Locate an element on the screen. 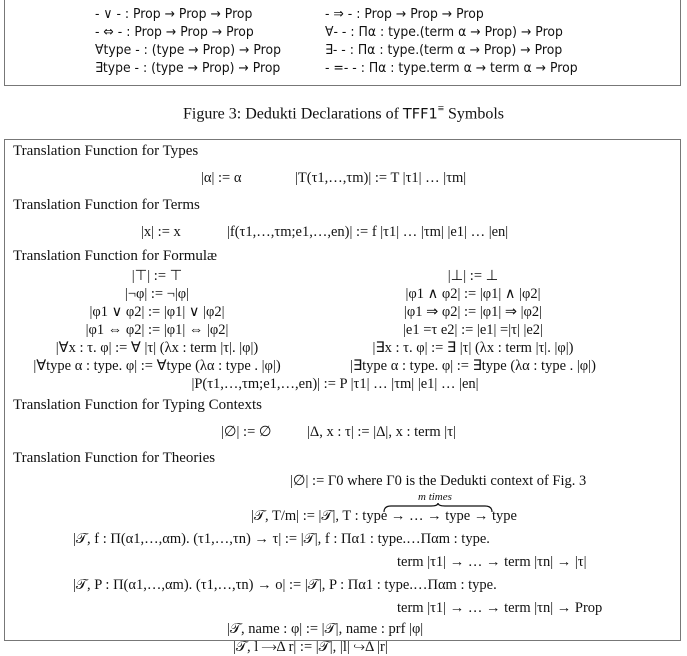 Image resolution: width=687 pixels, height=656 pixels. types-var: |α| := α is located at coordinates (221, 178).